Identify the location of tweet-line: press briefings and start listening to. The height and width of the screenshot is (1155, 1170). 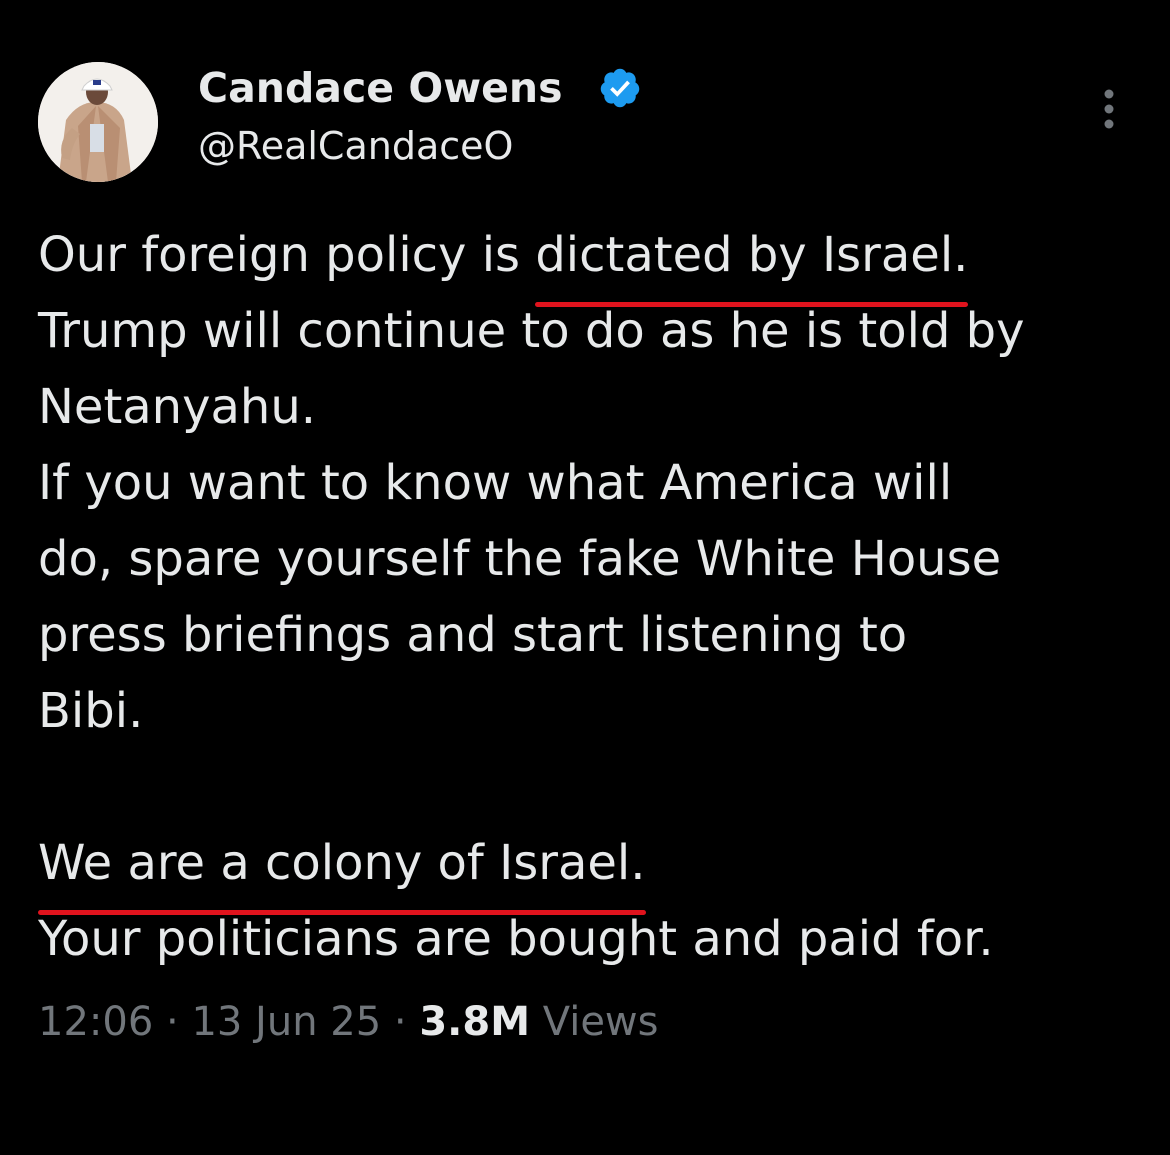
(473, 635).